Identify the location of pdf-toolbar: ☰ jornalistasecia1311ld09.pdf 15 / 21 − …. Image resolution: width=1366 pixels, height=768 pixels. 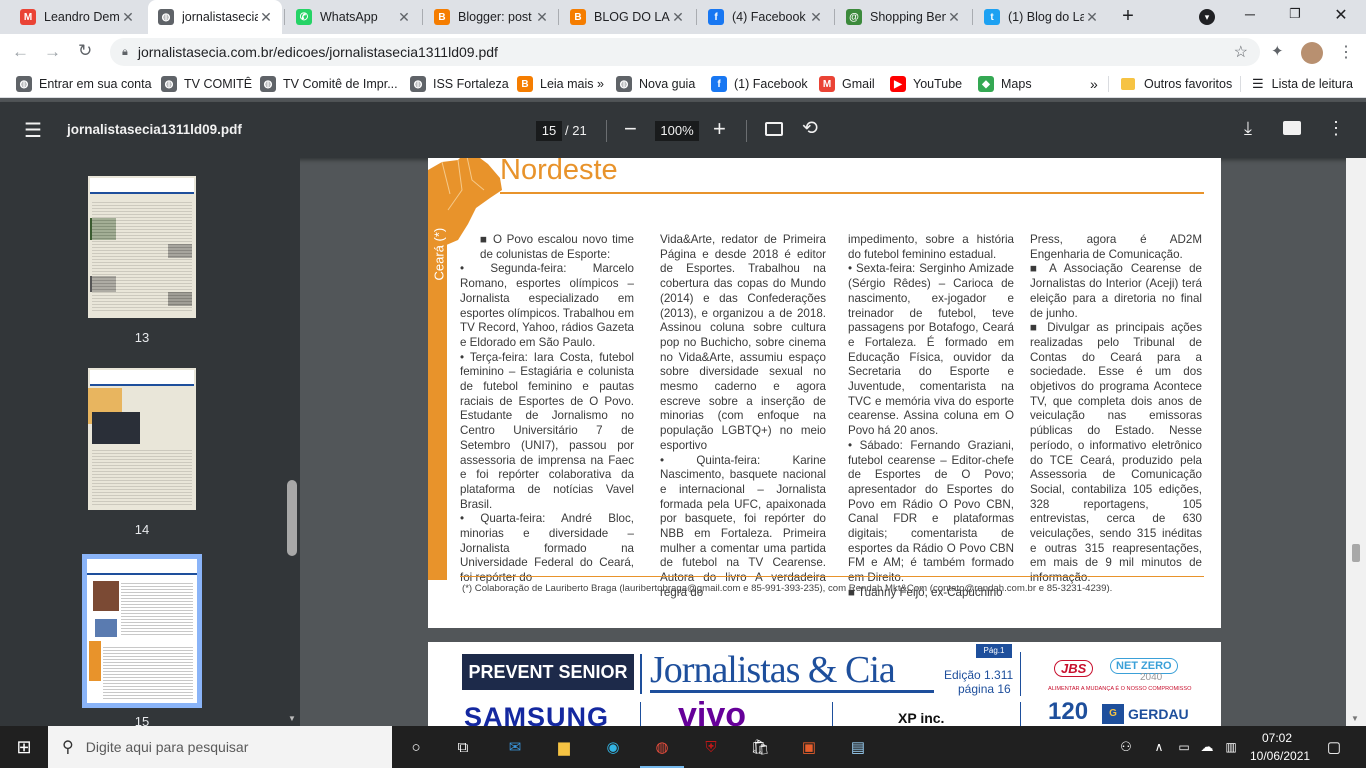
(683, 130).